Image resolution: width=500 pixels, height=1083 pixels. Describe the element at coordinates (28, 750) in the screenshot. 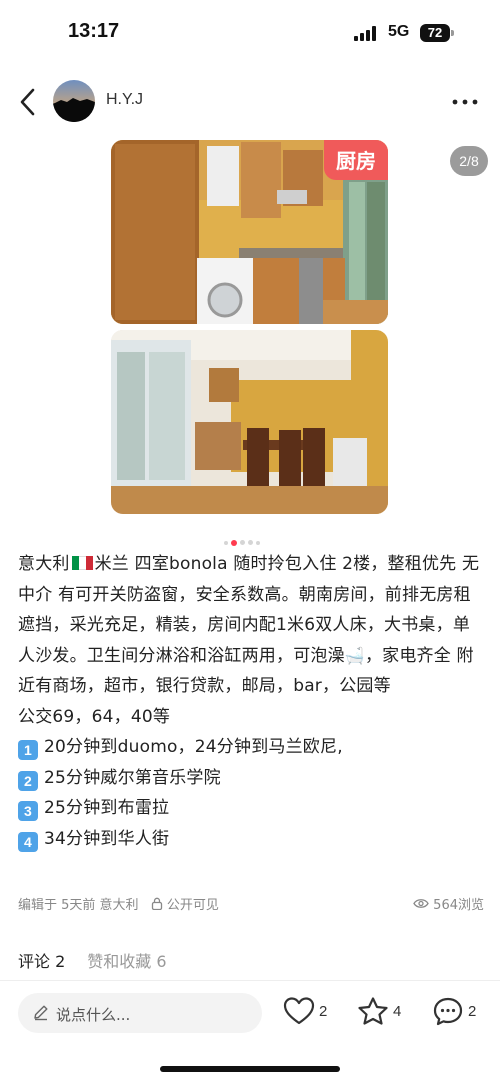

I see `keycap-1-icon: 1` at that location.